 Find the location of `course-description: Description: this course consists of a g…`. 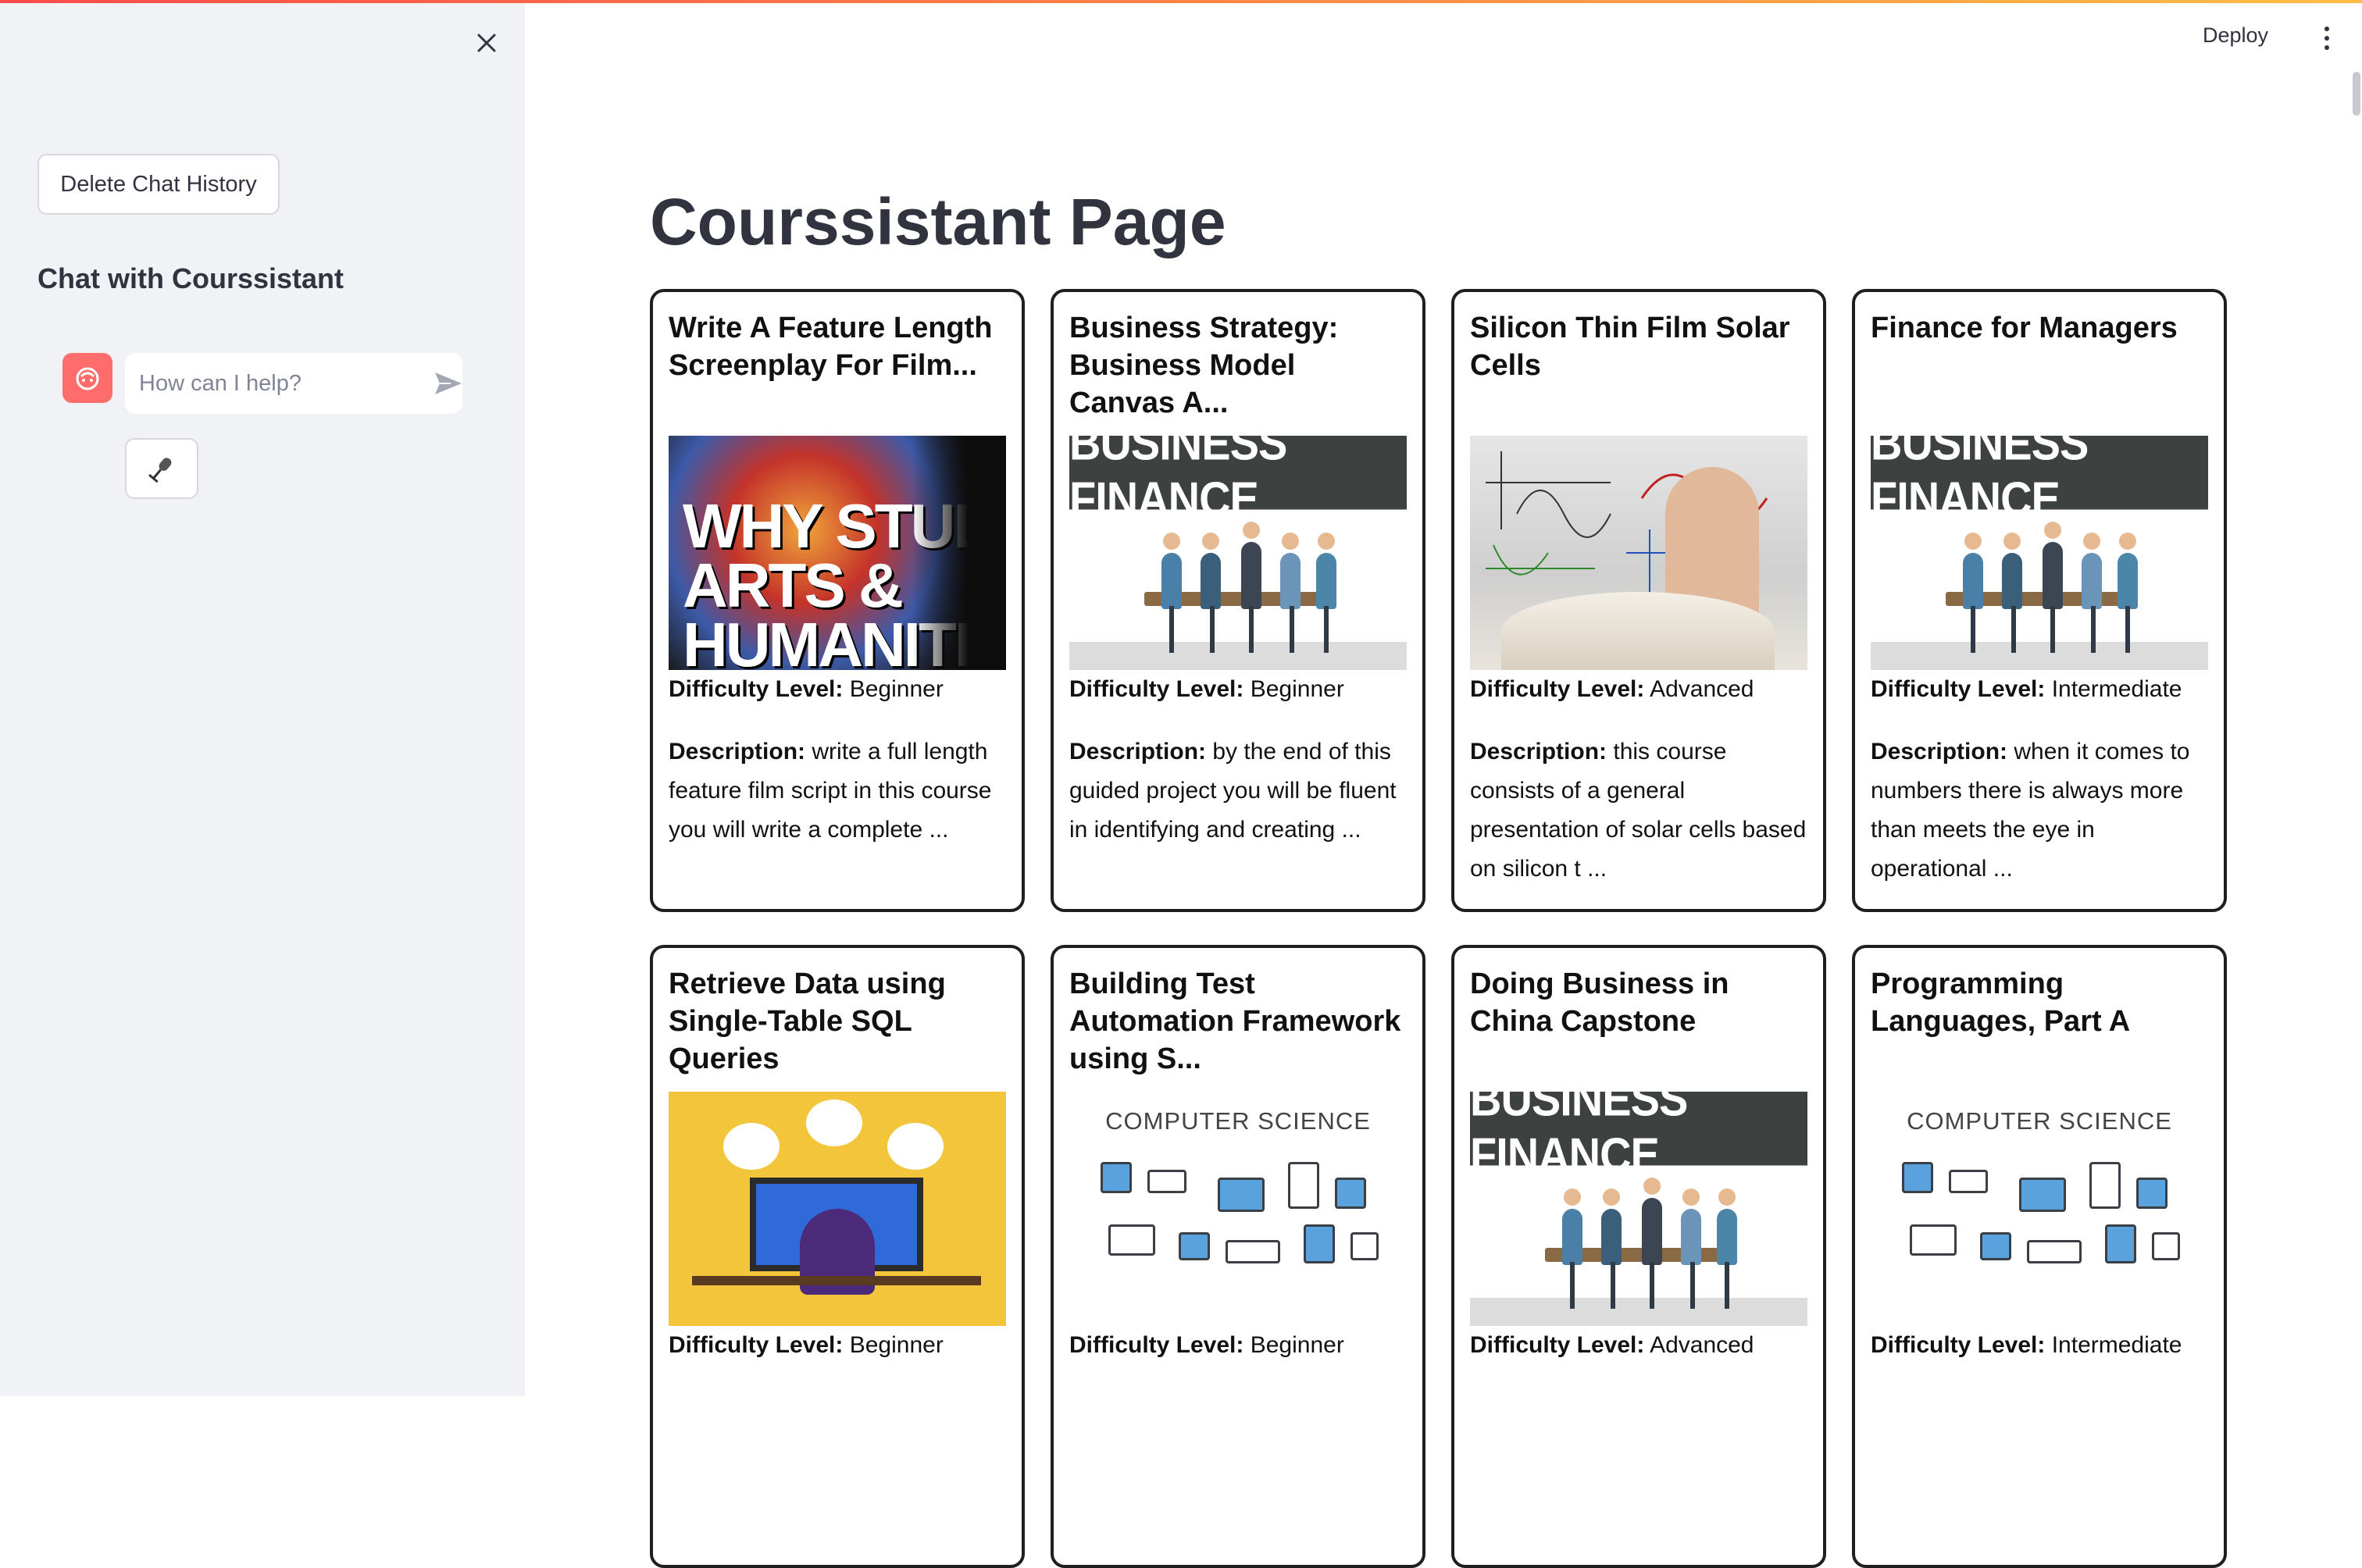

course-description: Description: this course consists of a g… is located at coordinates (1638, 810).